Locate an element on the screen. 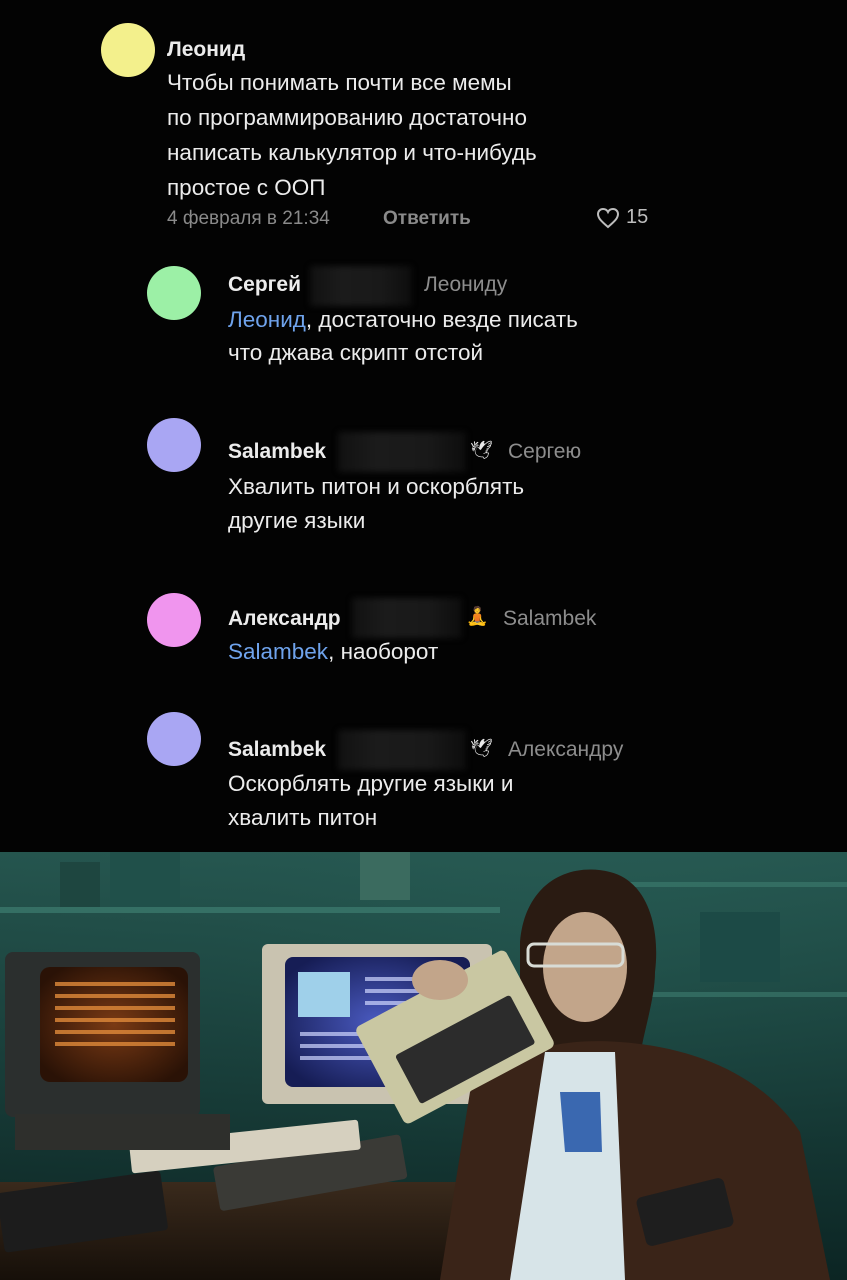  like-button: 15 is located at coordinates (622, 217).